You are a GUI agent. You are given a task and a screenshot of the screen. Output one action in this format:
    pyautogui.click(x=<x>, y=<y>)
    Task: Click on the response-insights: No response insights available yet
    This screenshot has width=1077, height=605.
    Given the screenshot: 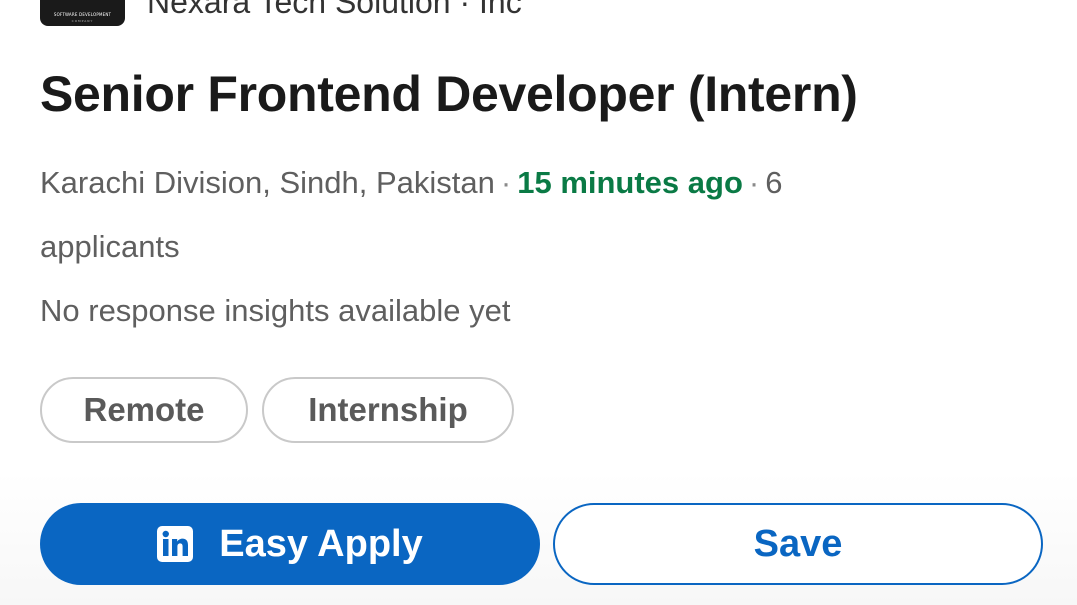 What is the action you would take?
    pyautogui.click(x=275, y=310)
    